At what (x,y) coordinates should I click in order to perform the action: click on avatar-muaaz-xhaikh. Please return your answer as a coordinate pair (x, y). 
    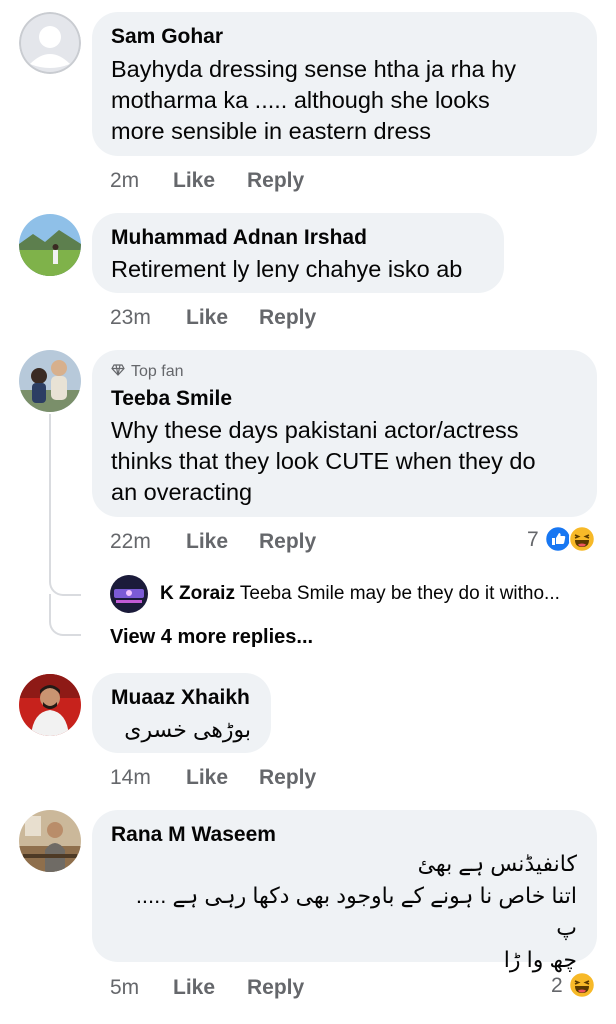
    Looking at the image, I should click on (50, 705).